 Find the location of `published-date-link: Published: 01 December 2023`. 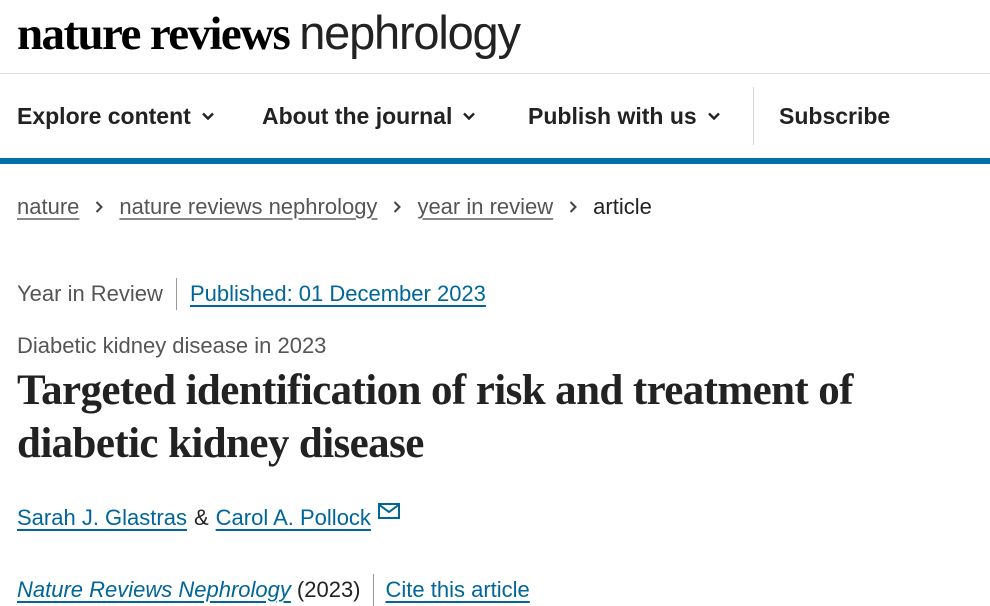

published-date-link: Published: 01 December 2023 is located at coordinates (338, 294).